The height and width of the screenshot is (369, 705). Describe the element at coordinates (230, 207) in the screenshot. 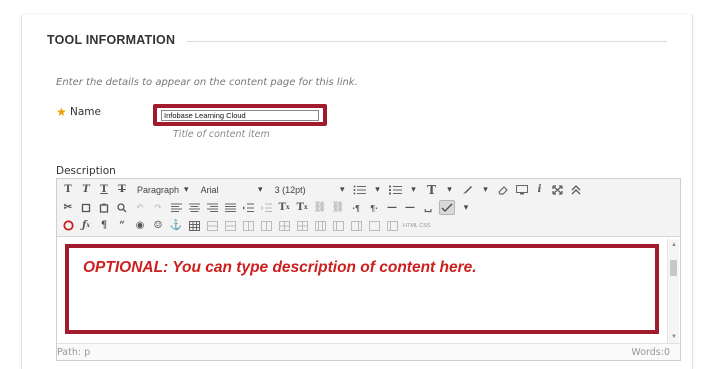

I see `align-justify-icon` at that location.